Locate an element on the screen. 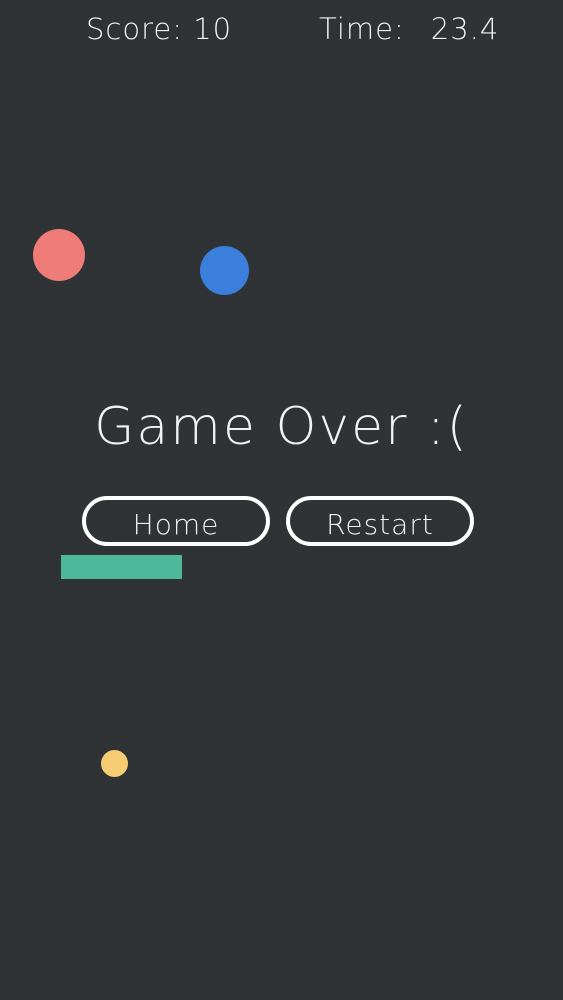  home-button: Home is located at coordinates (176, 521).